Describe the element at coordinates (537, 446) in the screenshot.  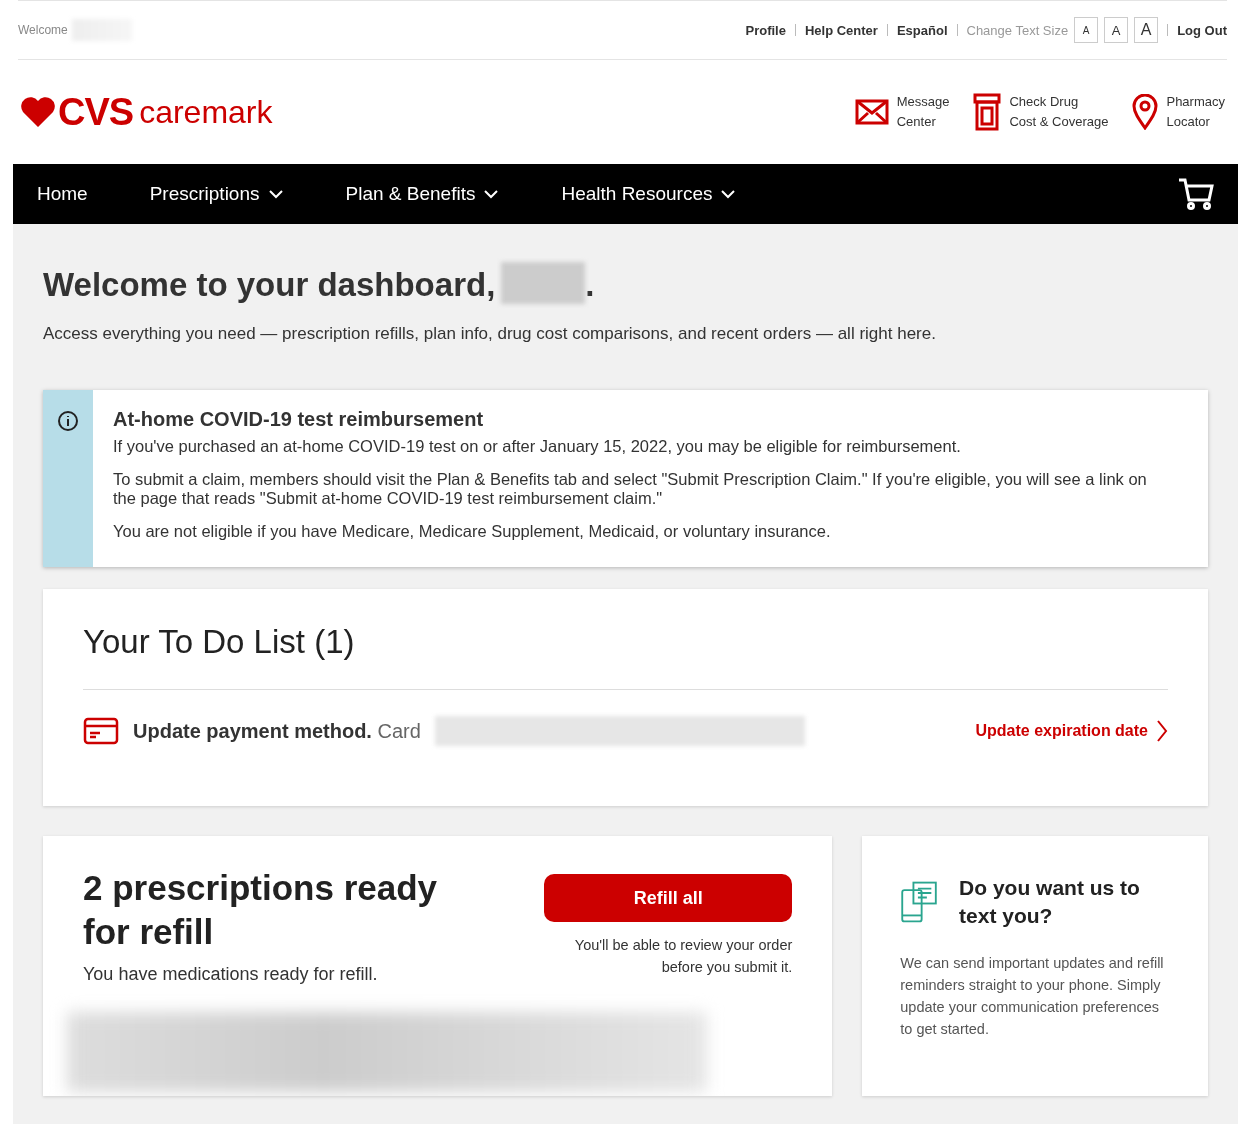
I see `alert-text: If you've purchased an at-home COVID-19 test on or after January 15, 2022, you may be eligible for reimbursement.` at that location.